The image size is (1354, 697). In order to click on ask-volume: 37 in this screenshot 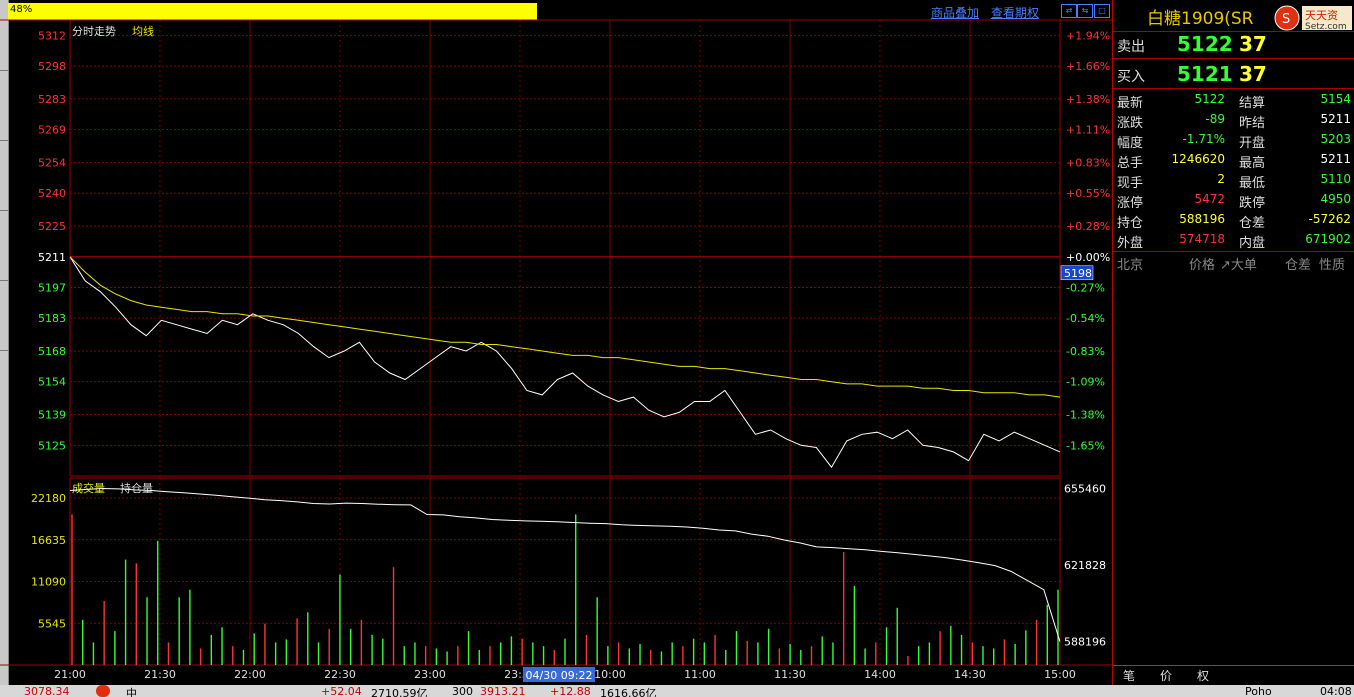, I will do `click(1253, 44)`.